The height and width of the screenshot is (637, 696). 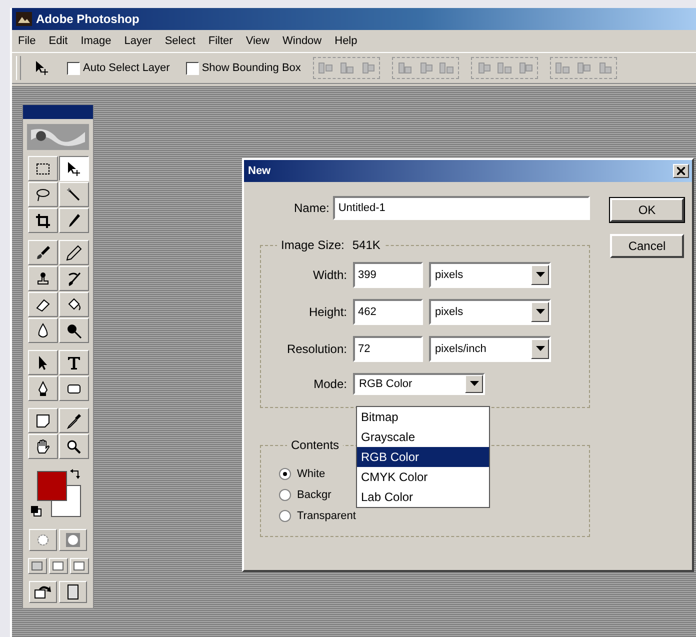 I want to click on menu-item: Select, so click(x=180, y=41).